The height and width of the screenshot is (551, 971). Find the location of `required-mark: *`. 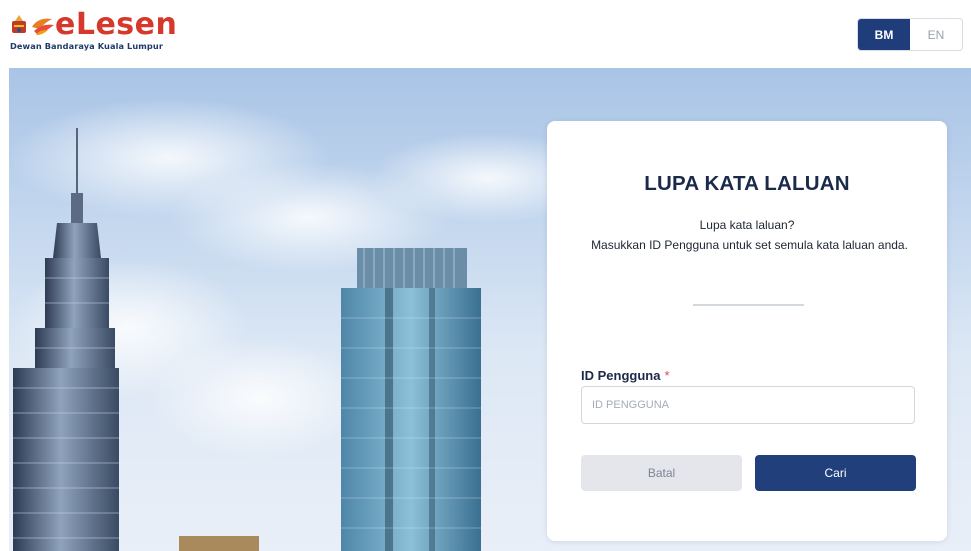

required-mark: * is located at coordinates (667, 375).